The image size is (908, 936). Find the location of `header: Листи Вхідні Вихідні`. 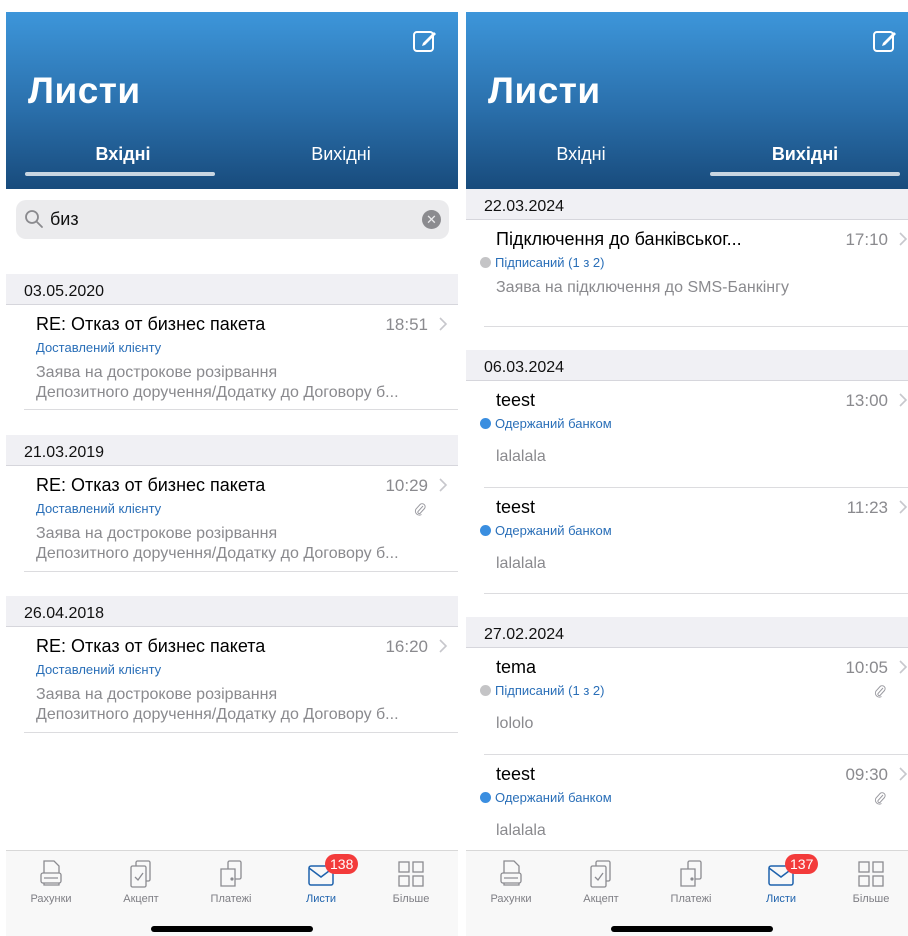

header: Листи Вхідні Вихідні is located at coordinates (232, 100).